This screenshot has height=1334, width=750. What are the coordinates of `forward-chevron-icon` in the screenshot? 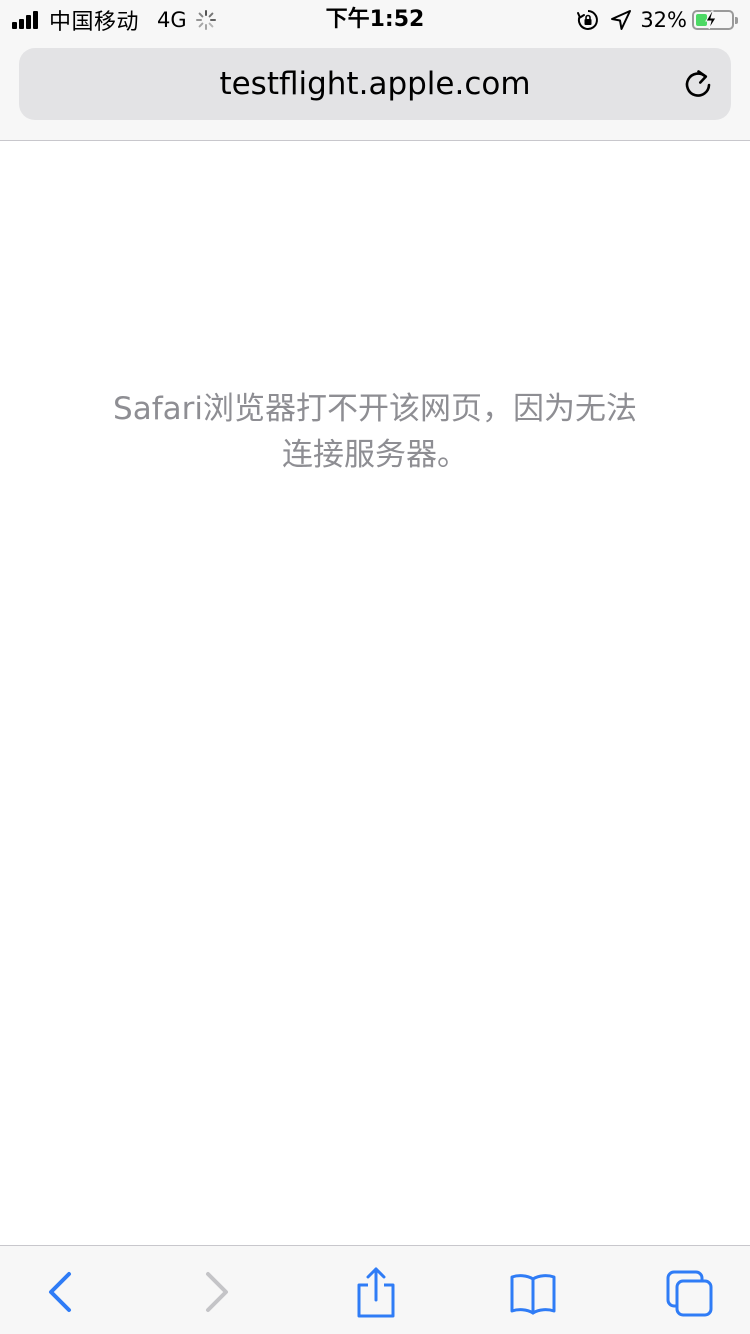 It's located at (218, 1292).